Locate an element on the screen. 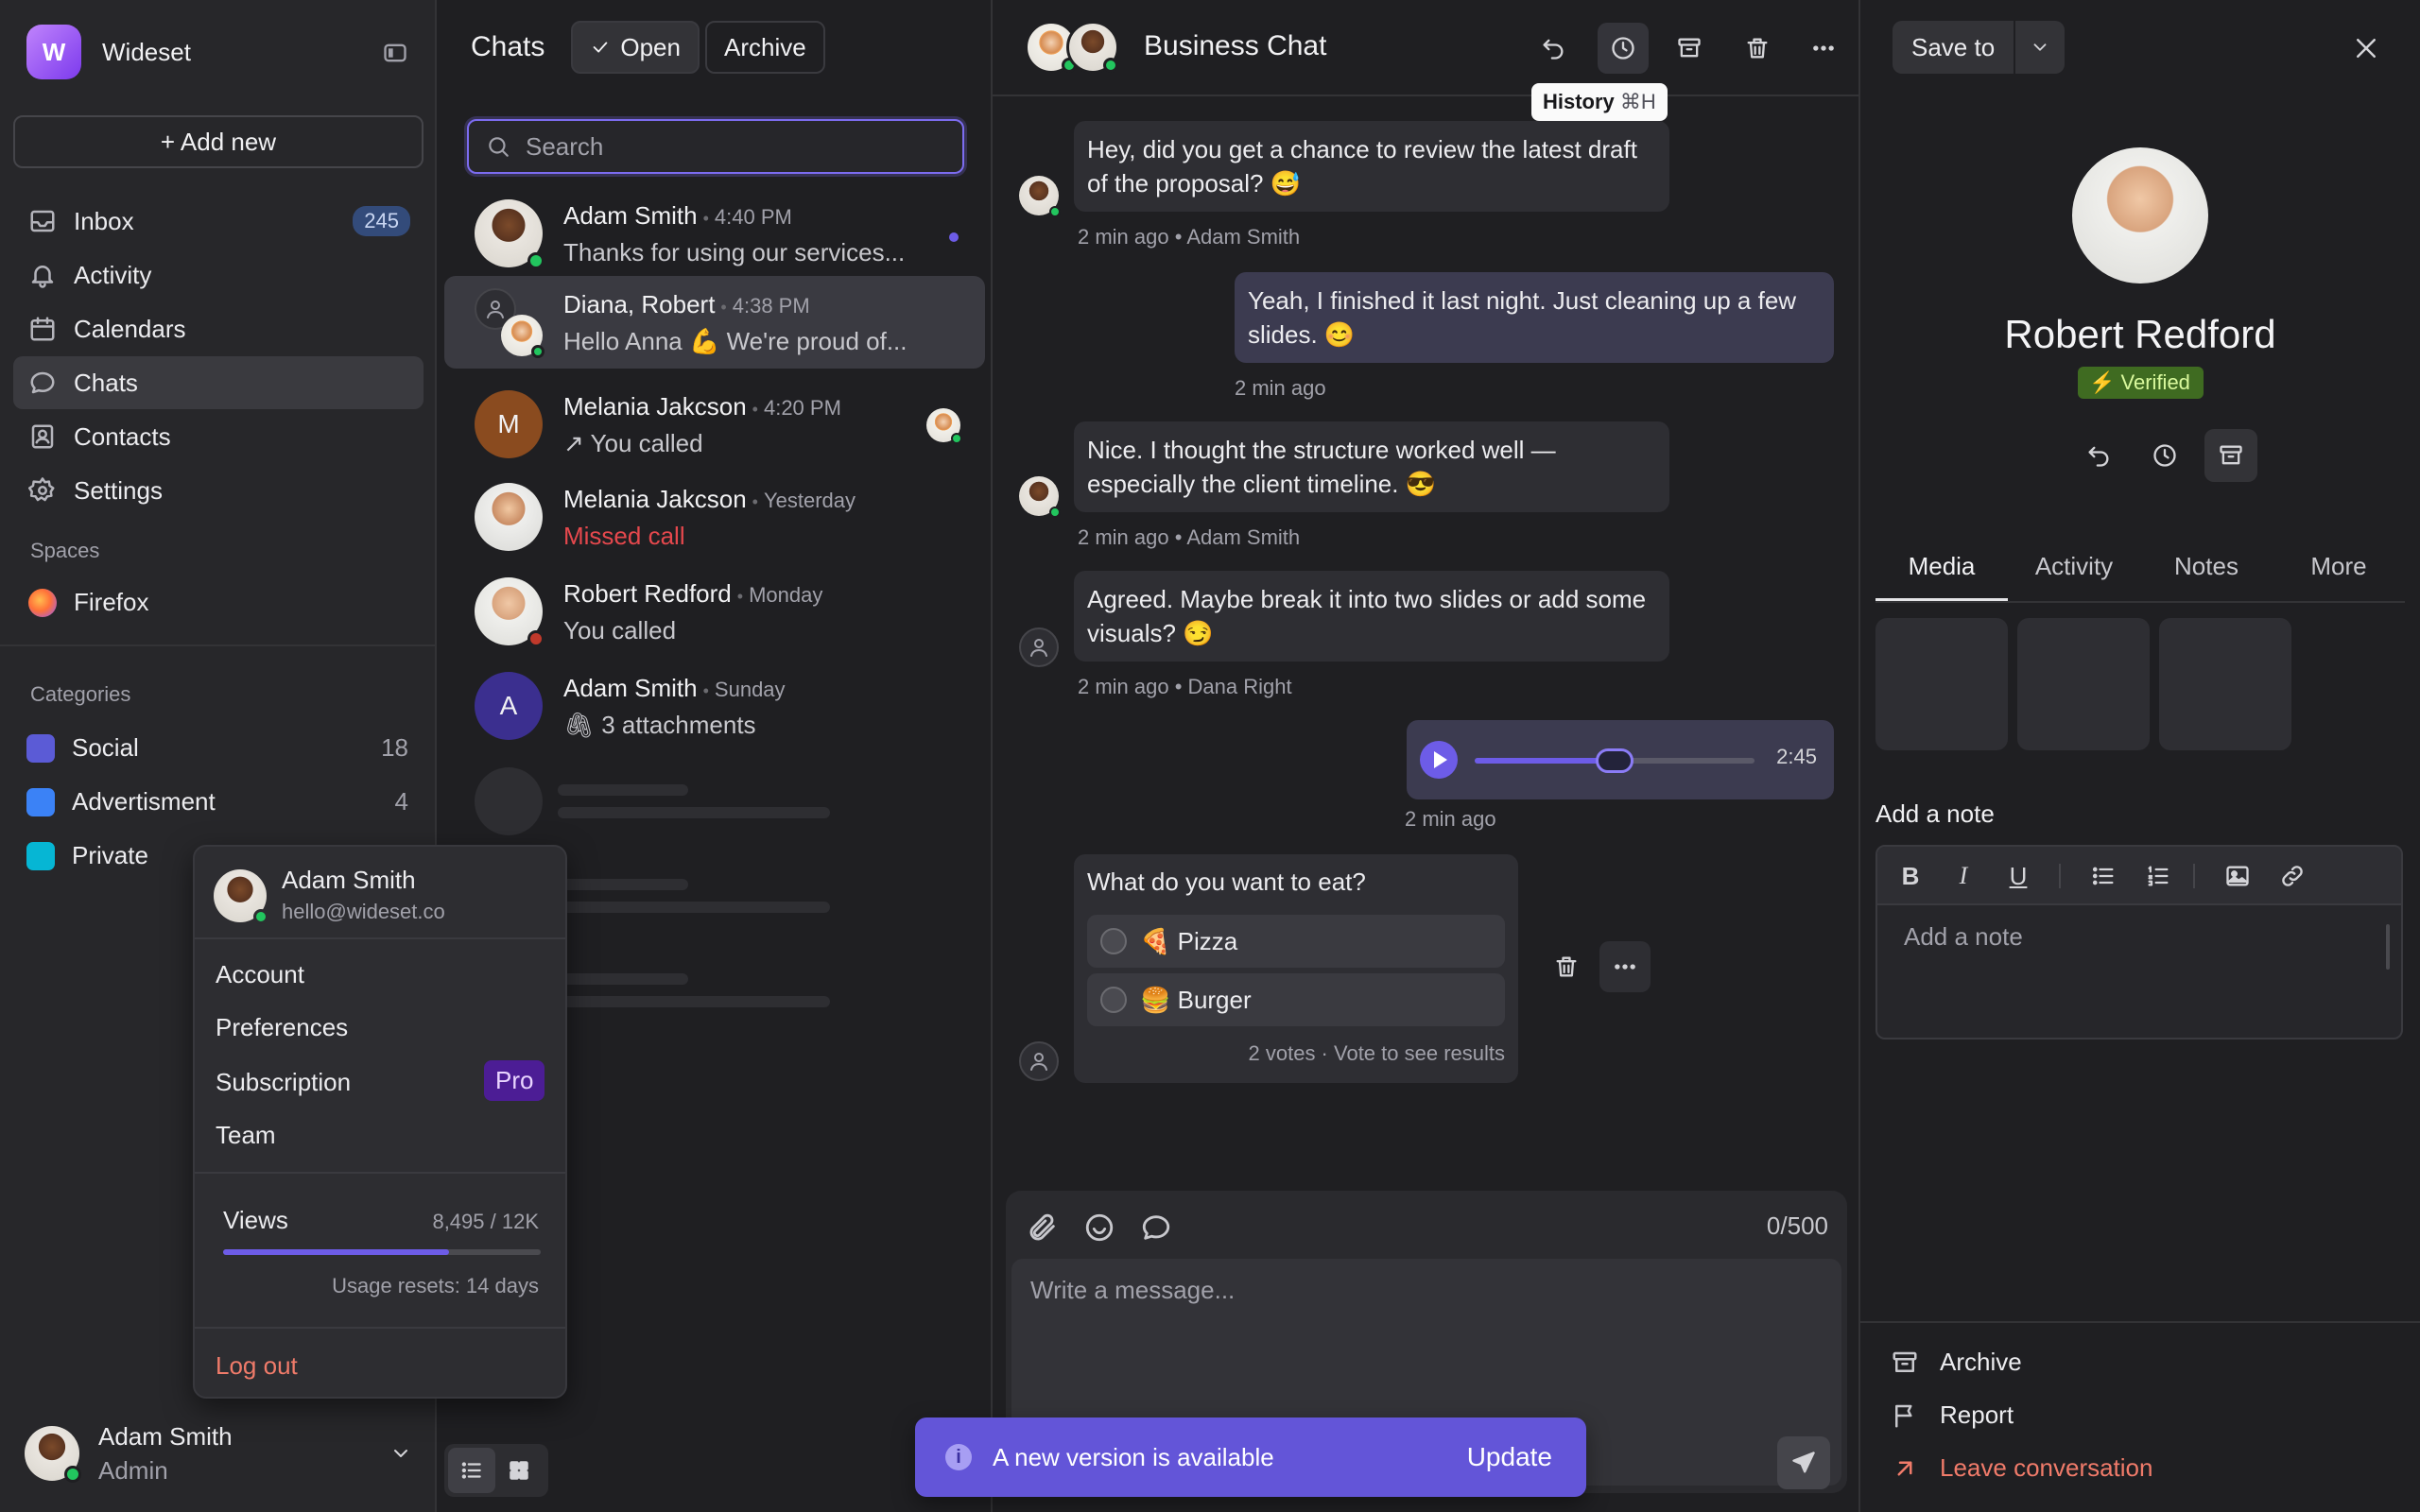 The width and height of the screenshot is (2420, 1512). underline-icon: U is located at coordinates (2018, 876).